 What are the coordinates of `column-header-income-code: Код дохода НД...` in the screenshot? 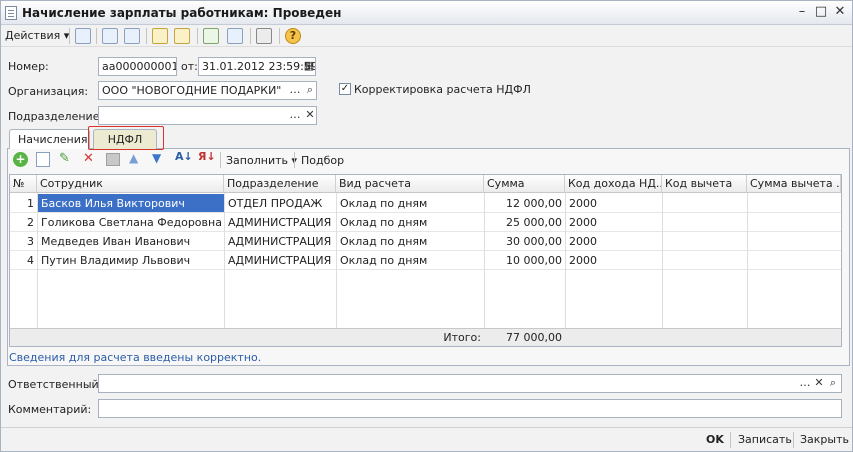 It's located at (613, 184).